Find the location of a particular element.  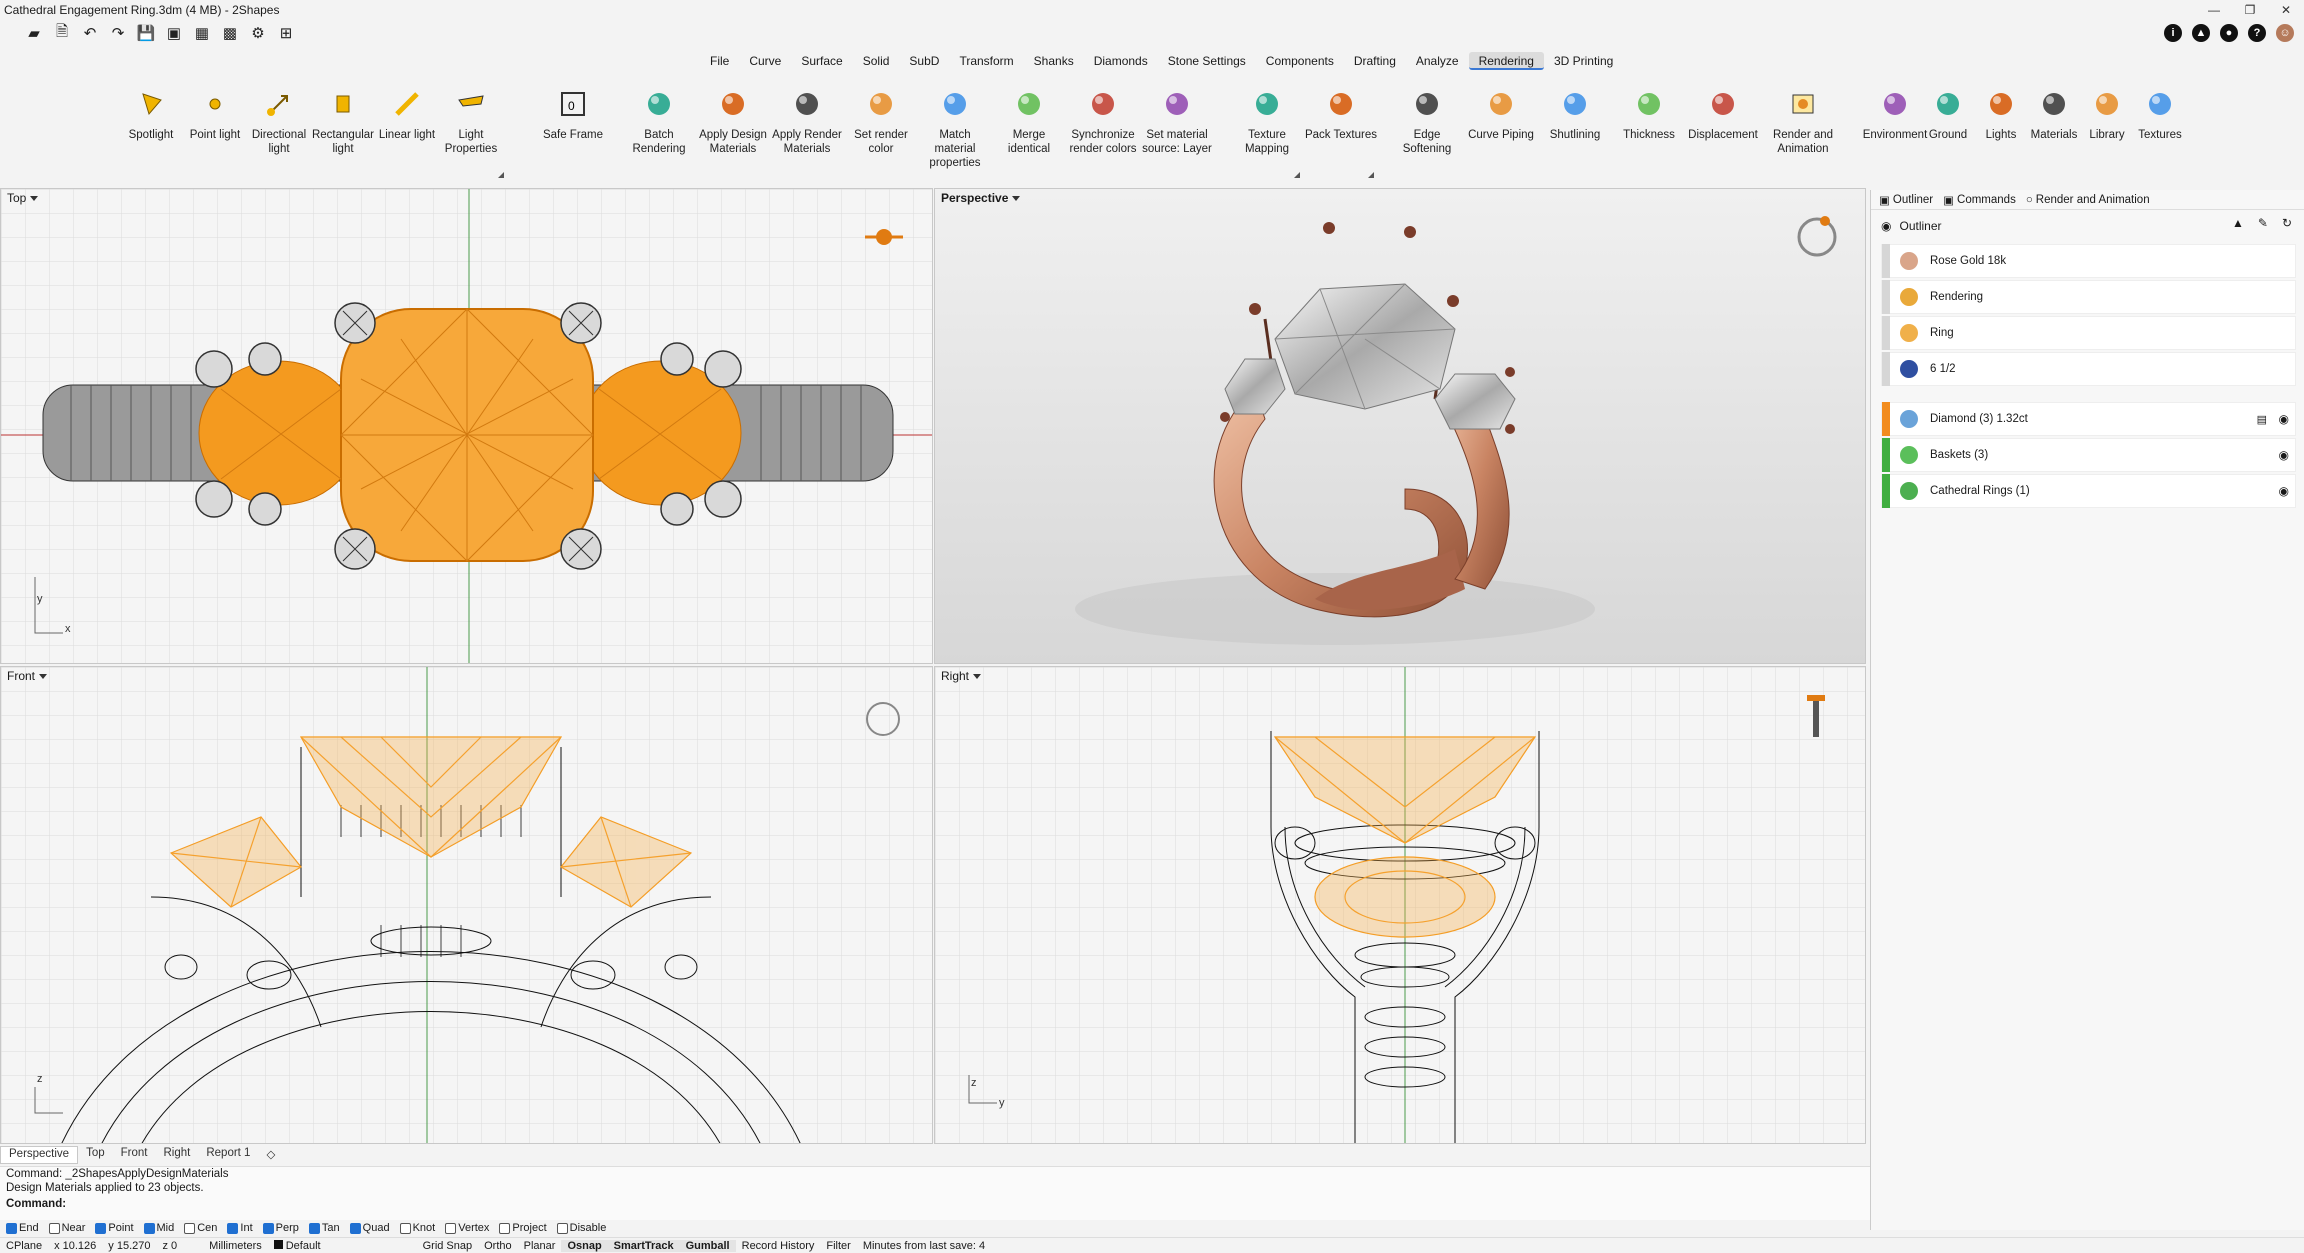

pack-textures-button: Pack Textures is located at coordinates (1341, 129).